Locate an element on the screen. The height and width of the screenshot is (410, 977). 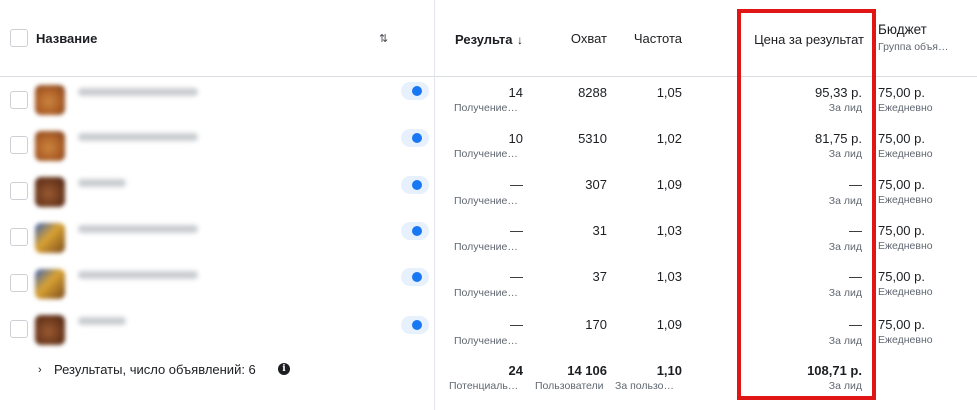
arrow-down-icon: ↓ is located at coordinates (519, 40).